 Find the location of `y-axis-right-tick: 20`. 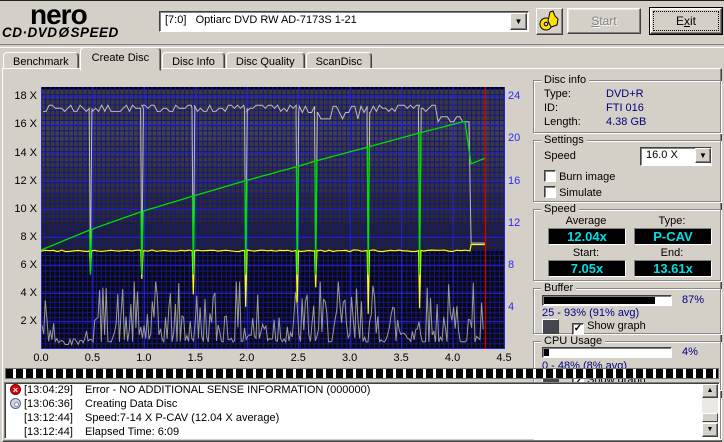

y-axis-right-tick: 20 is located at coordinates (514, 138).